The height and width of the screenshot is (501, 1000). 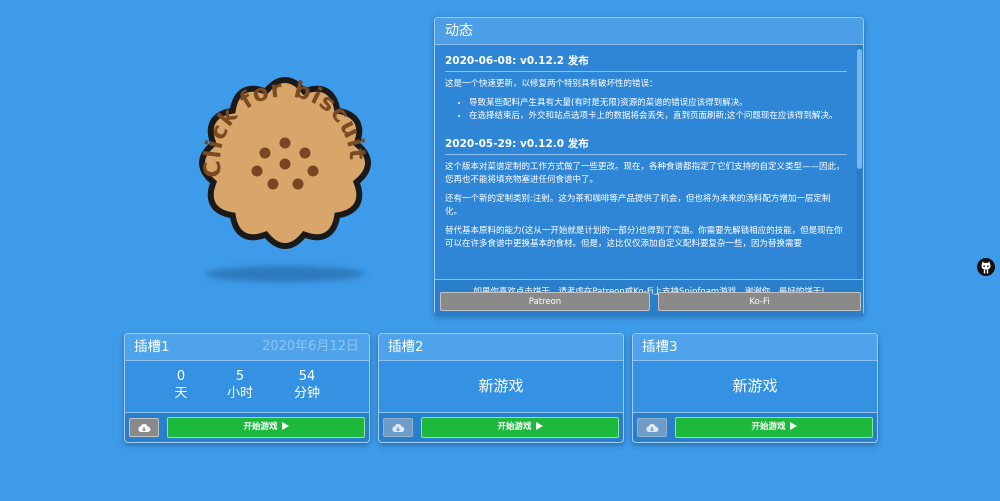 What do you see at coordinates (649, 31) in the screenshot?
I see `news-title: 动态` at bounding box center [649, 31].